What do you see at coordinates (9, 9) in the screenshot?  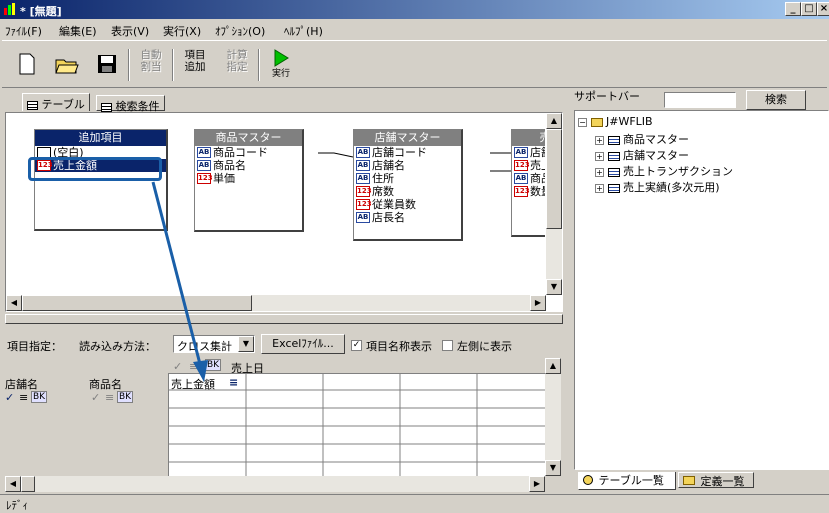 I see `app-icon` at bounding box center [9, 9].